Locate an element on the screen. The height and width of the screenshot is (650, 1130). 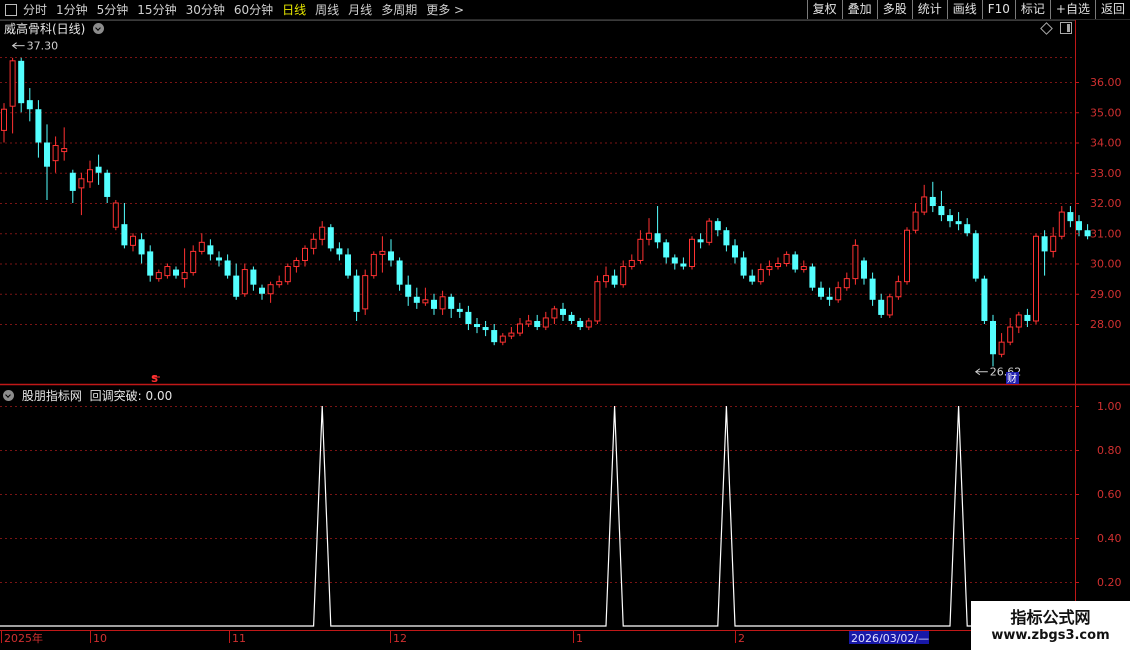
indicator-name: 股朋指标网 is located at coordinates (51, 396).